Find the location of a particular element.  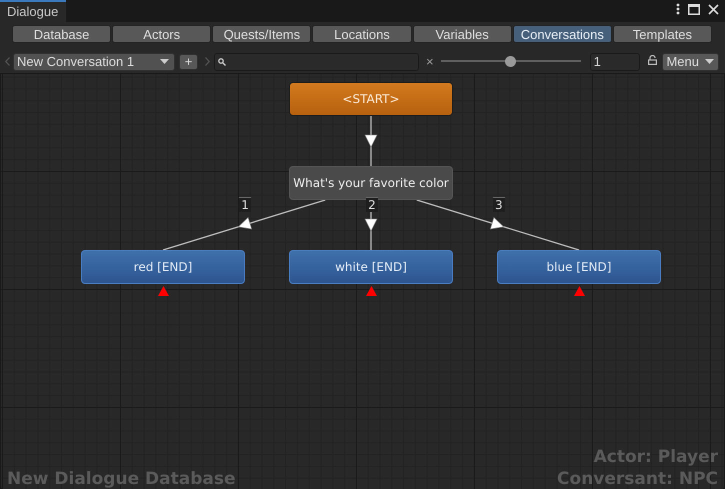

tab: Locations is located at coordinates (362, 34).